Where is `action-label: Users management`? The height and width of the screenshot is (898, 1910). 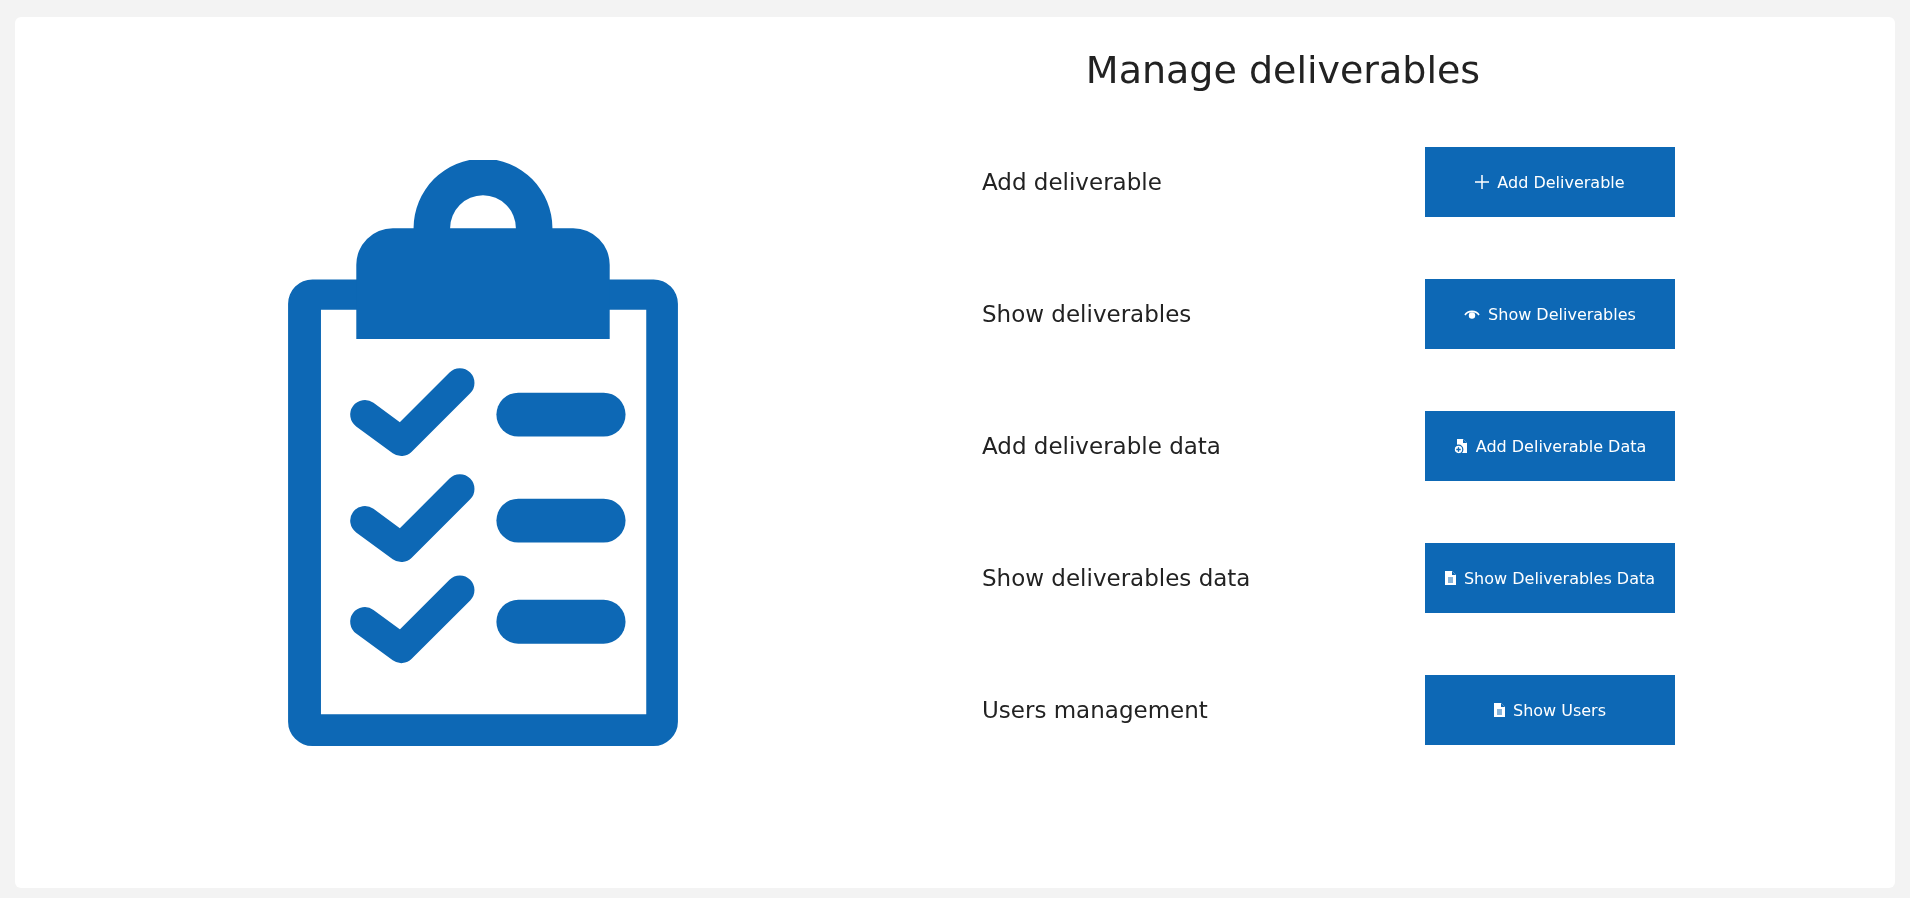
action-label: Users management is located at coordinates (1095, 710).